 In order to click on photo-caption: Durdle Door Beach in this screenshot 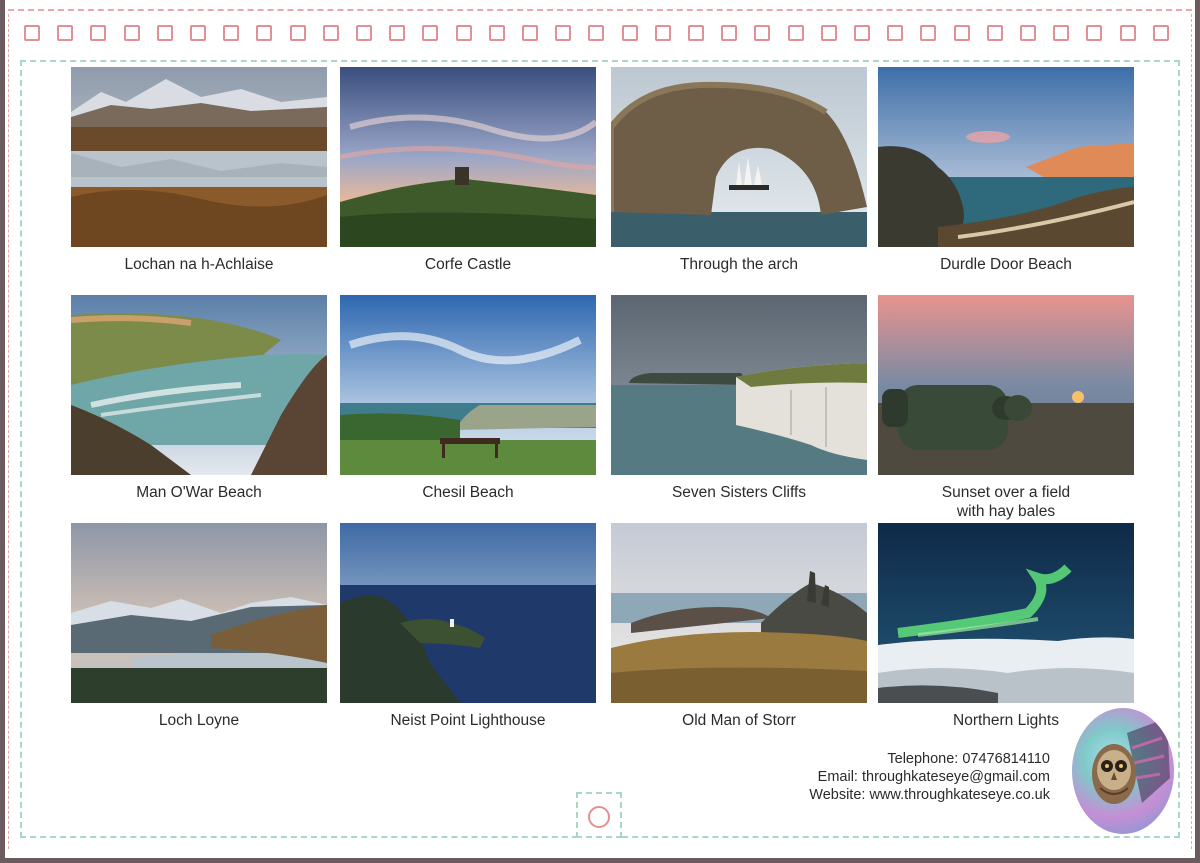, I will do `click(1006, 264)`.